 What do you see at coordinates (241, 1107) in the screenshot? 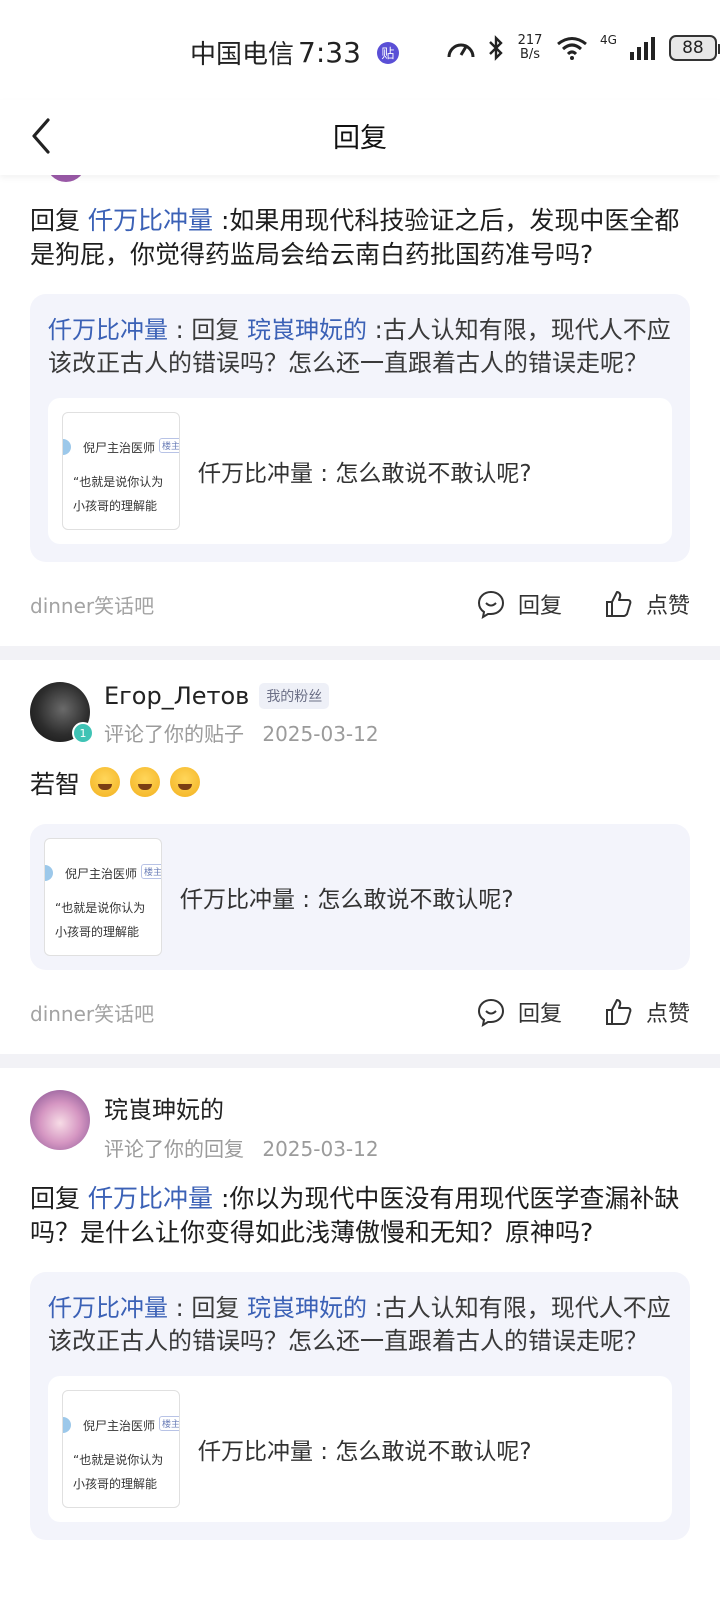
I see `username: 琓崀珅妧的` at bounding box center [241, 1107].